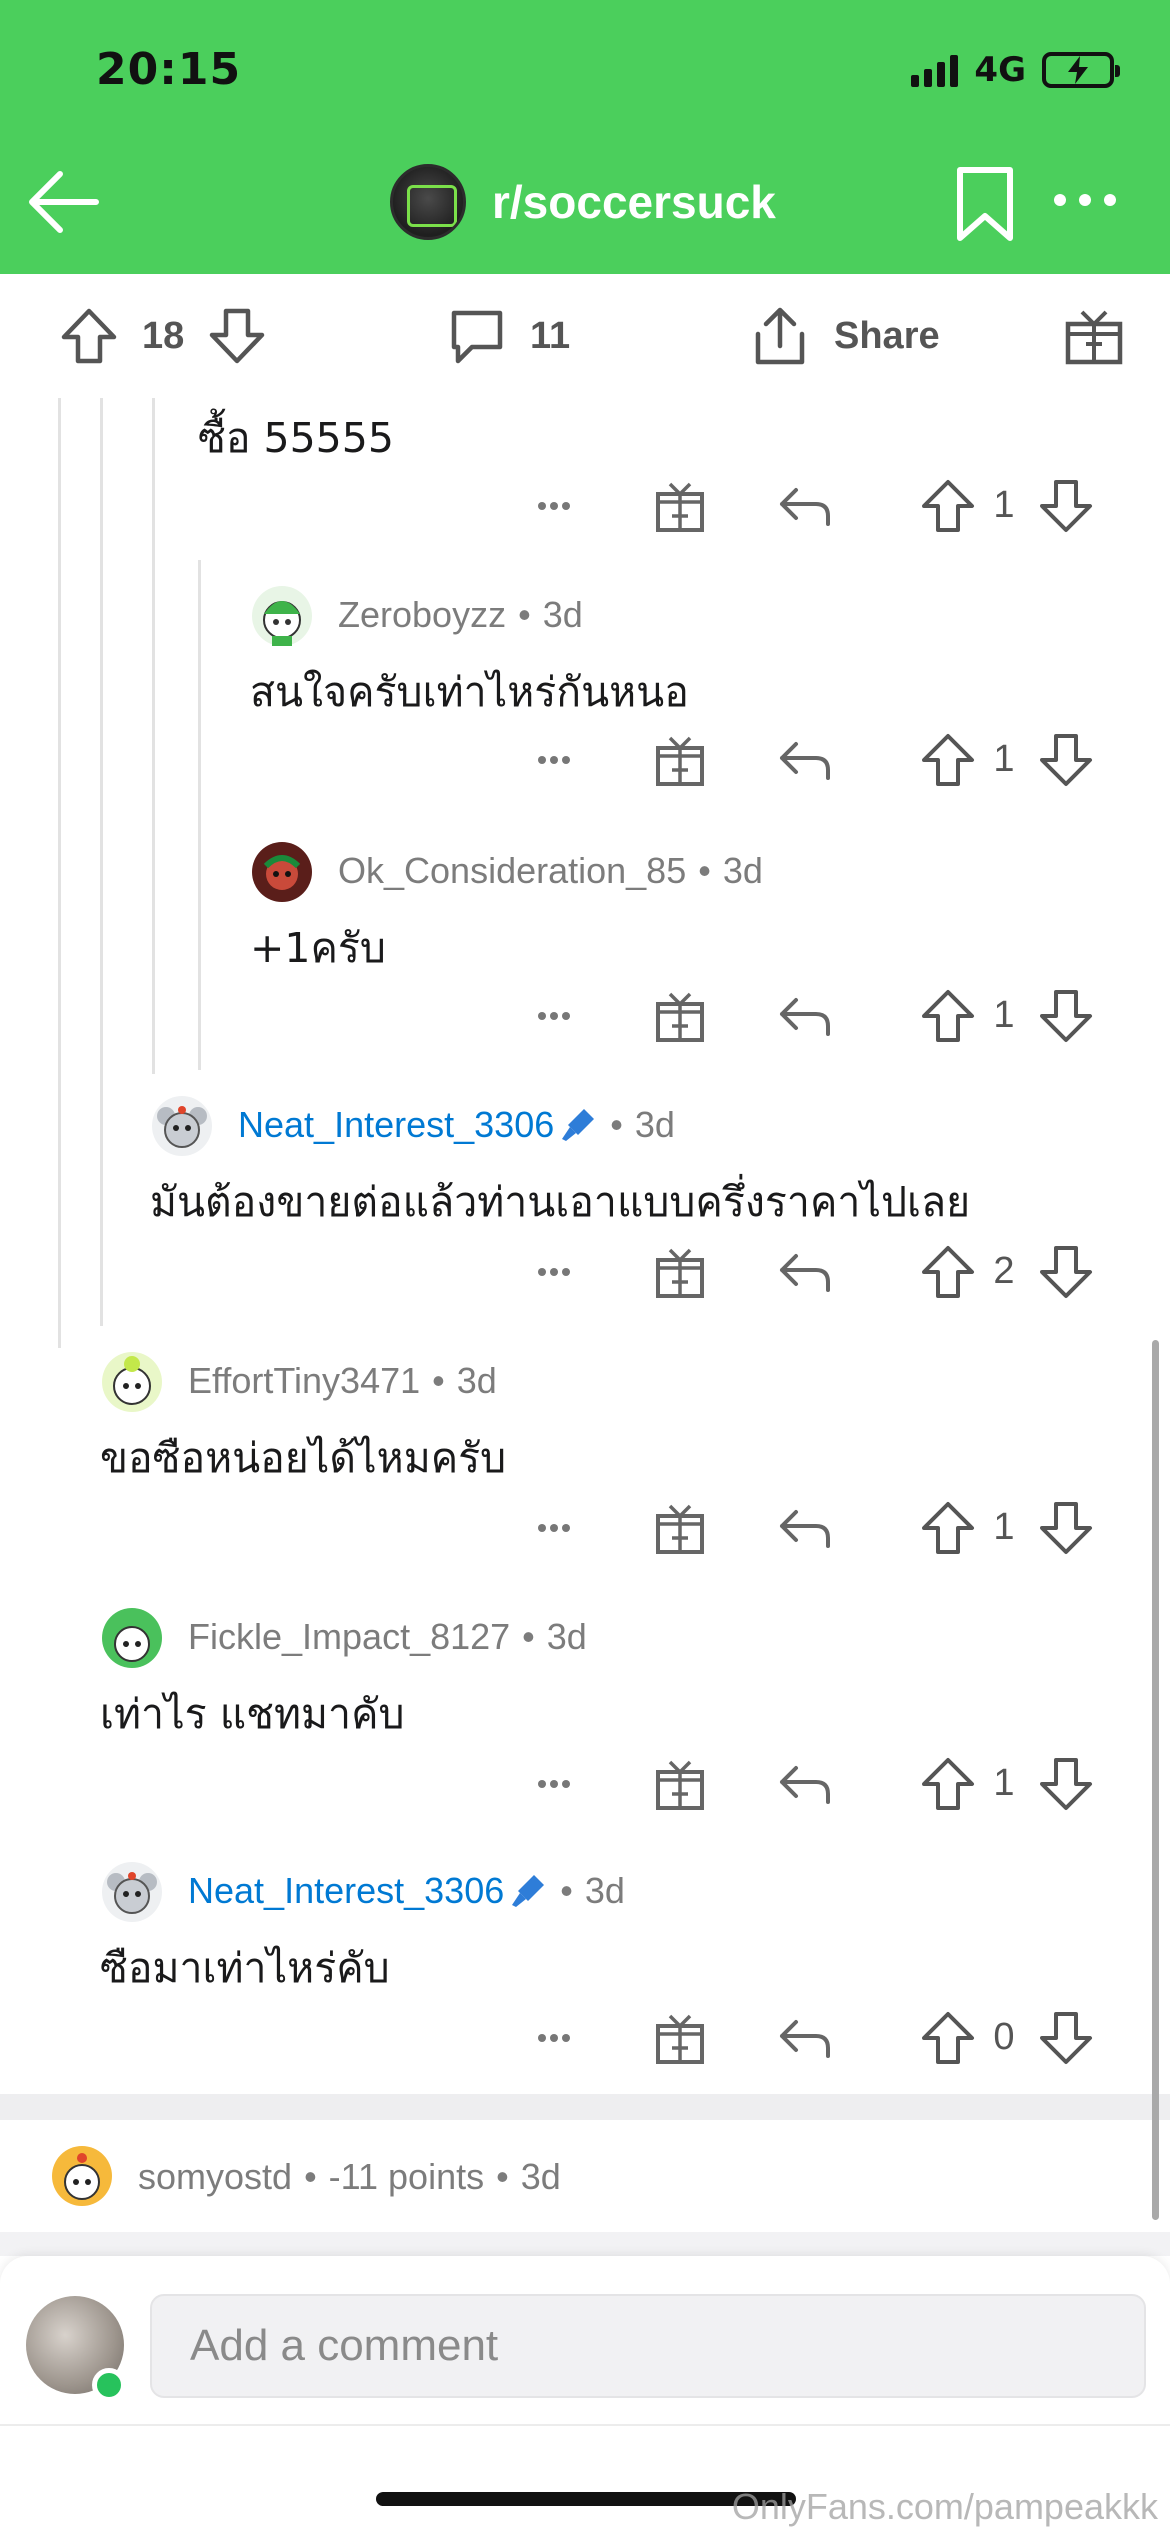  I want to click on comment-actions: 2, so click(828, 1272).